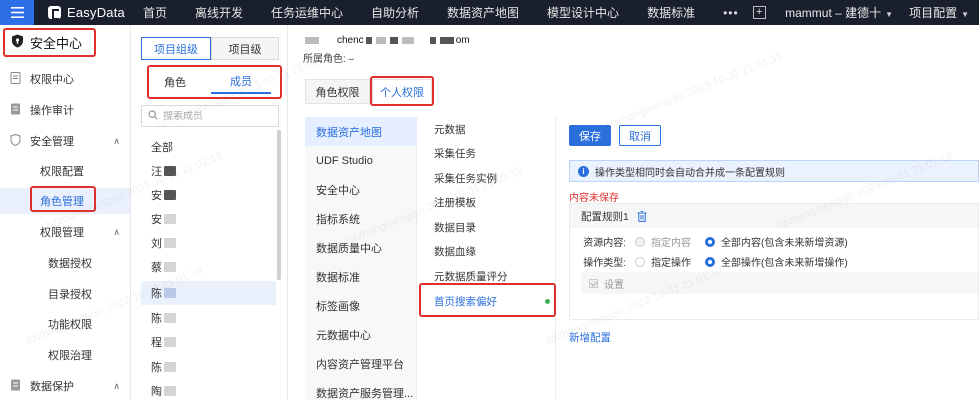  What do you see at coordinates (208, 171) in the screenshot?
I see `list-item-member: 汪` at bounding box center [208, 171].